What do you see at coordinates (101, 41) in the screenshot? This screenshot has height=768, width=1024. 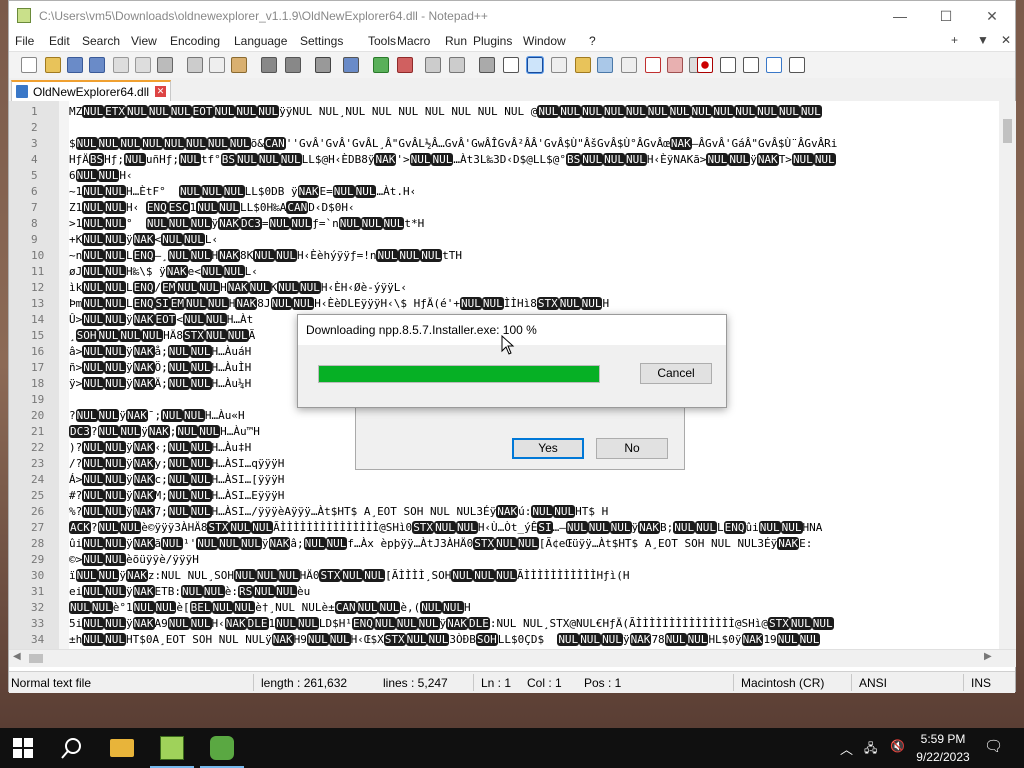 I see `menu-search: Search` at bounding box center [101, 41].